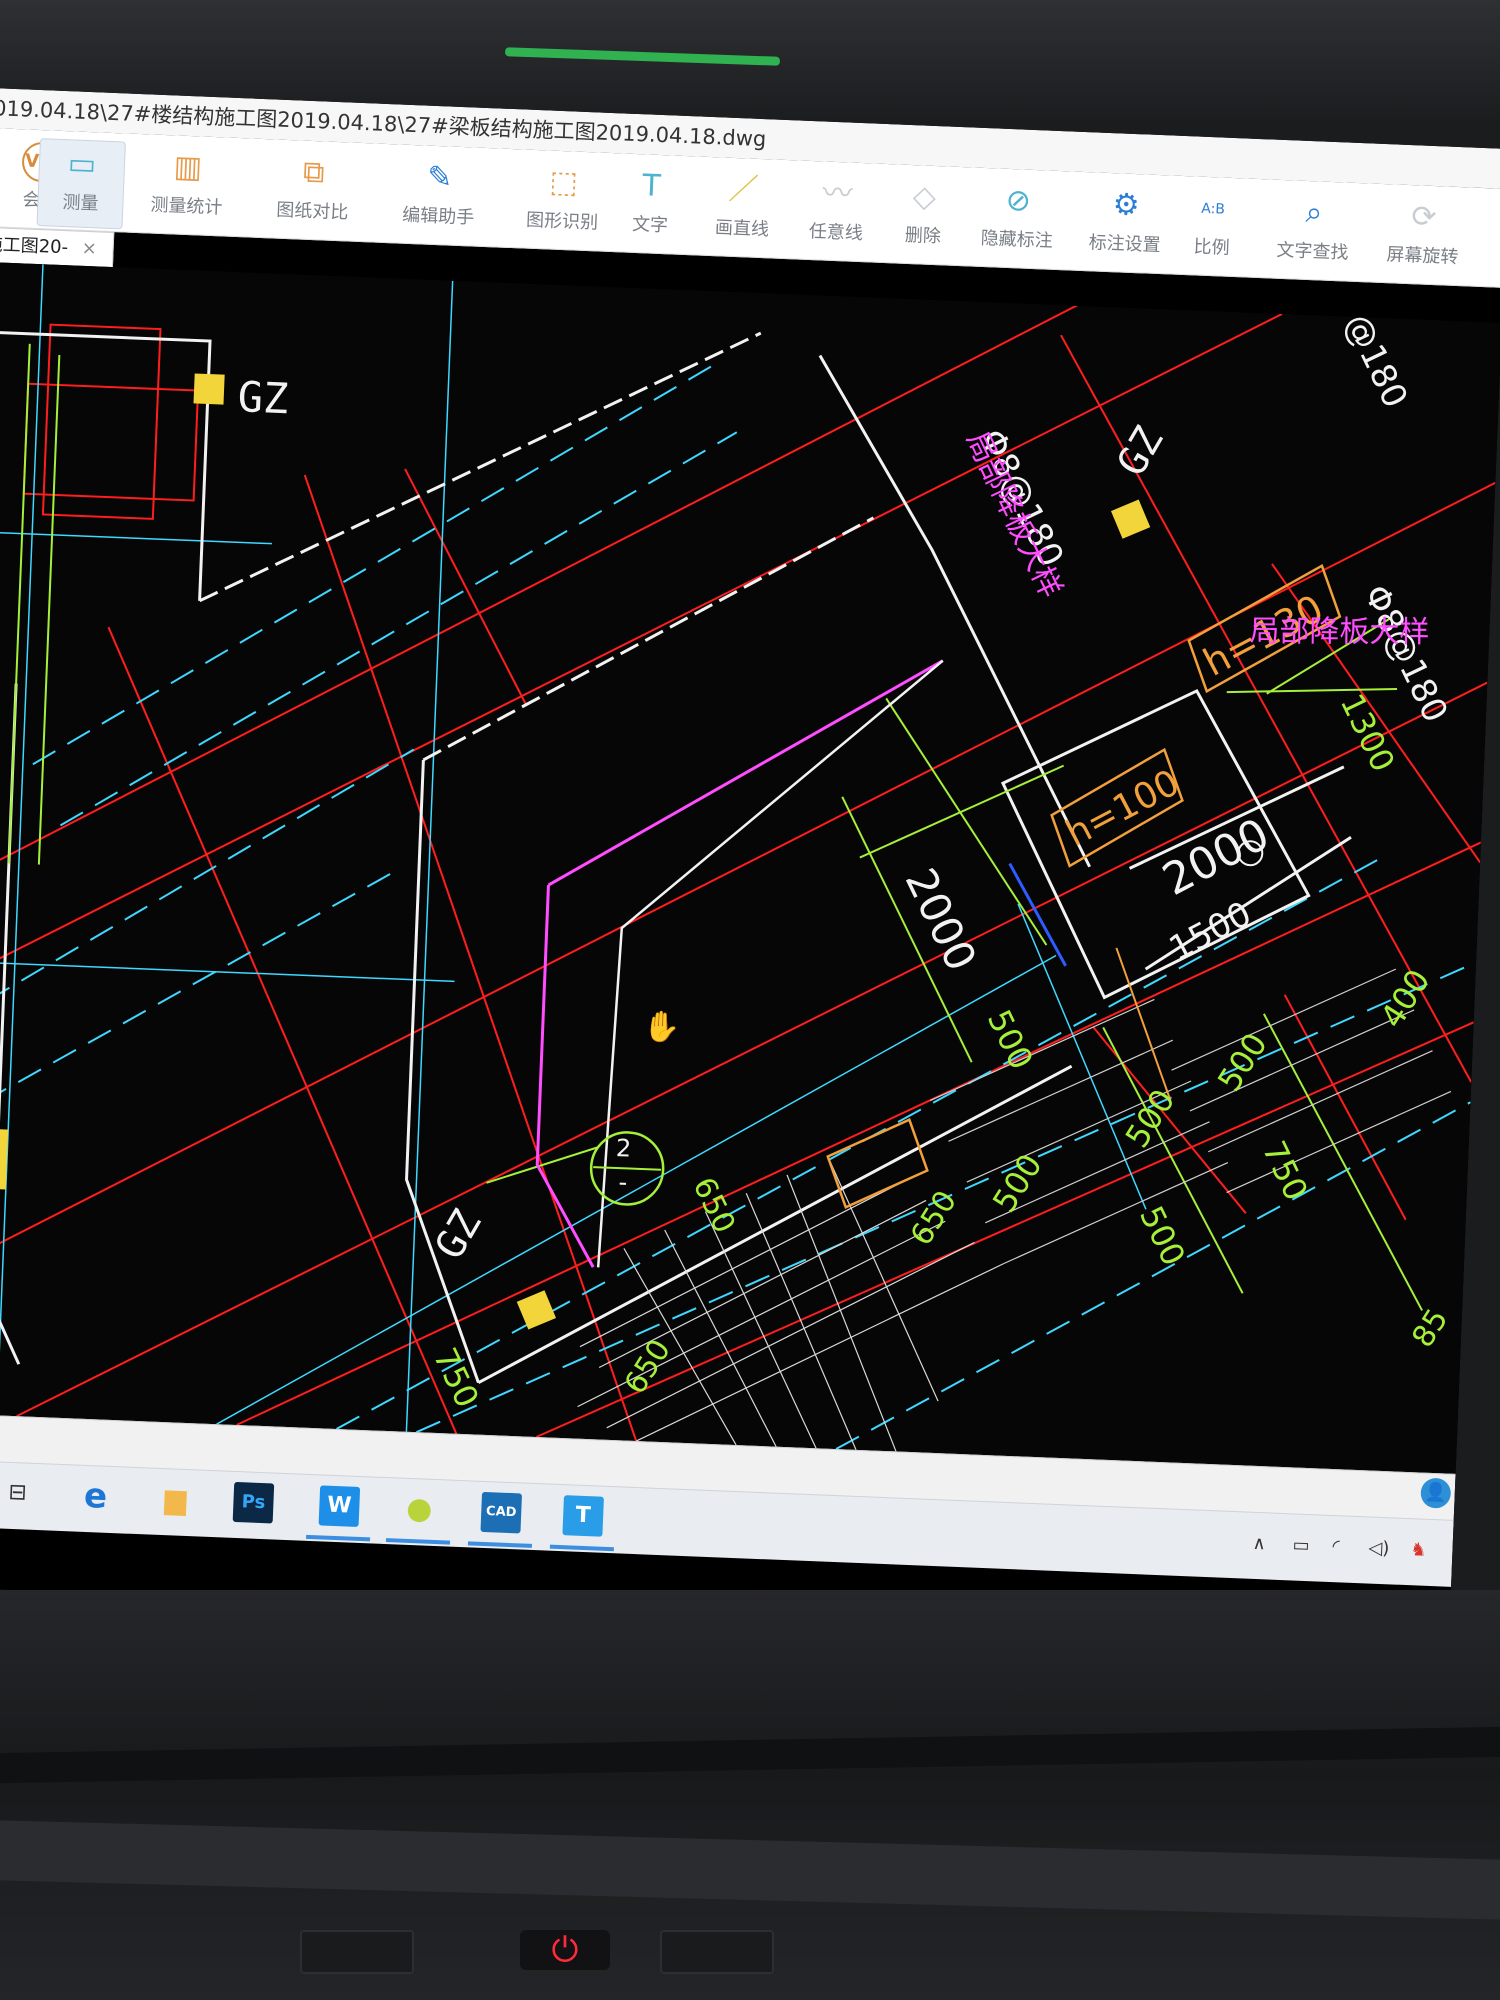  I want to click on edit-assistant-button: ✎ 编辑助手, so click(438, 197).